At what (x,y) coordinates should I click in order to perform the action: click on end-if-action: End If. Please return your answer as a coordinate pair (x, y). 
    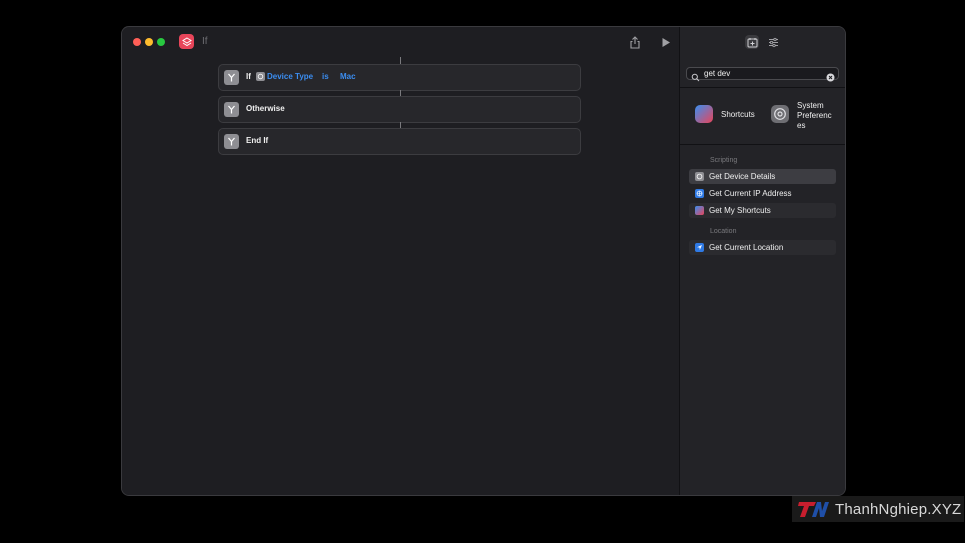
    Looking at the image, I should click on (399, 141).